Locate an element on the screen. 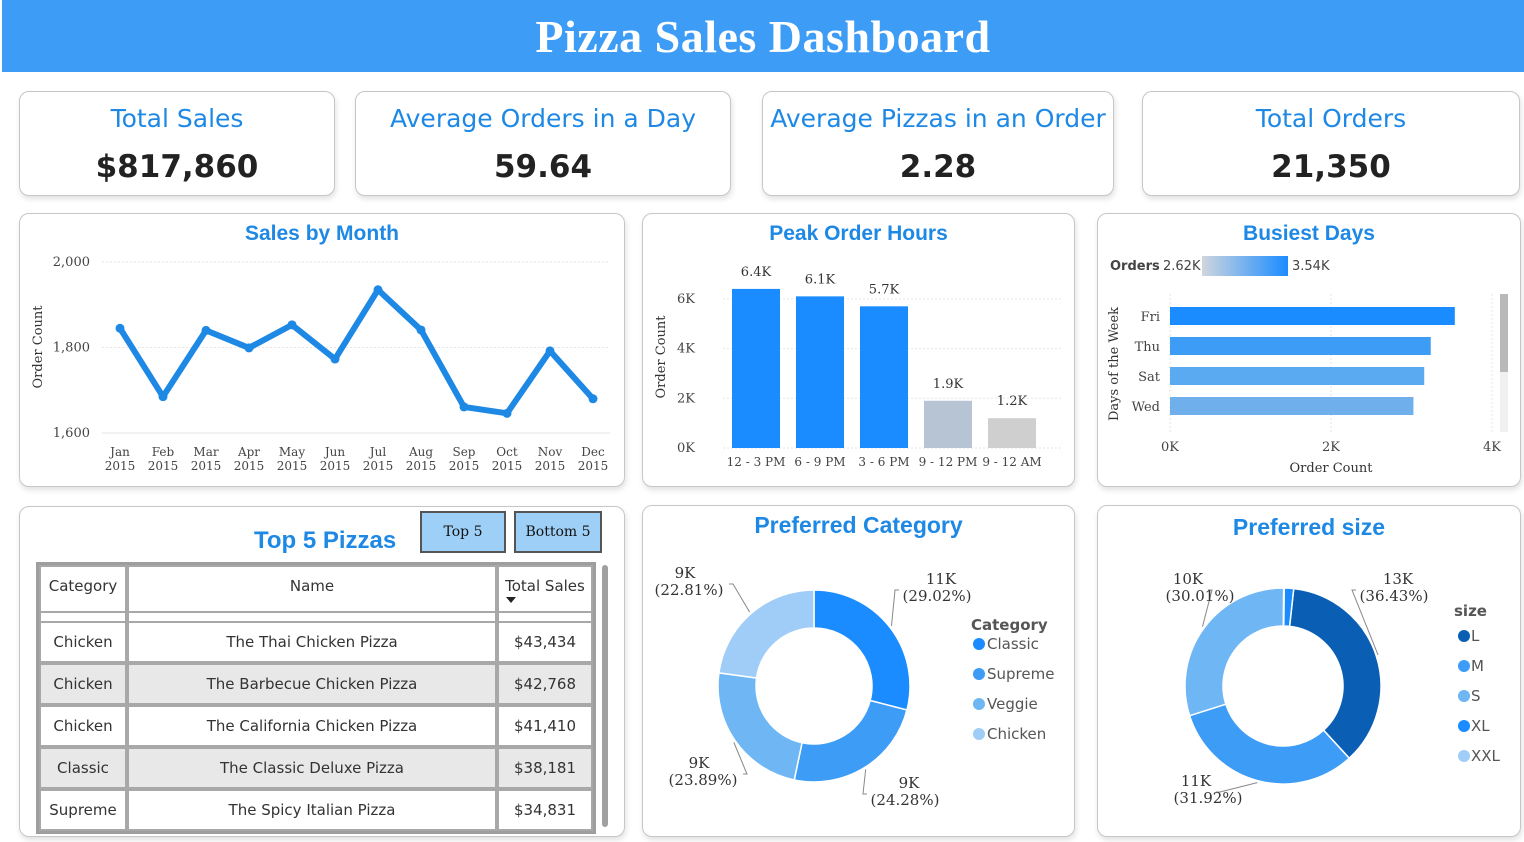 The width and height of the screenshot is (1524, 842). x-axis-title: Order Count is located at coordinates (1332, 468).